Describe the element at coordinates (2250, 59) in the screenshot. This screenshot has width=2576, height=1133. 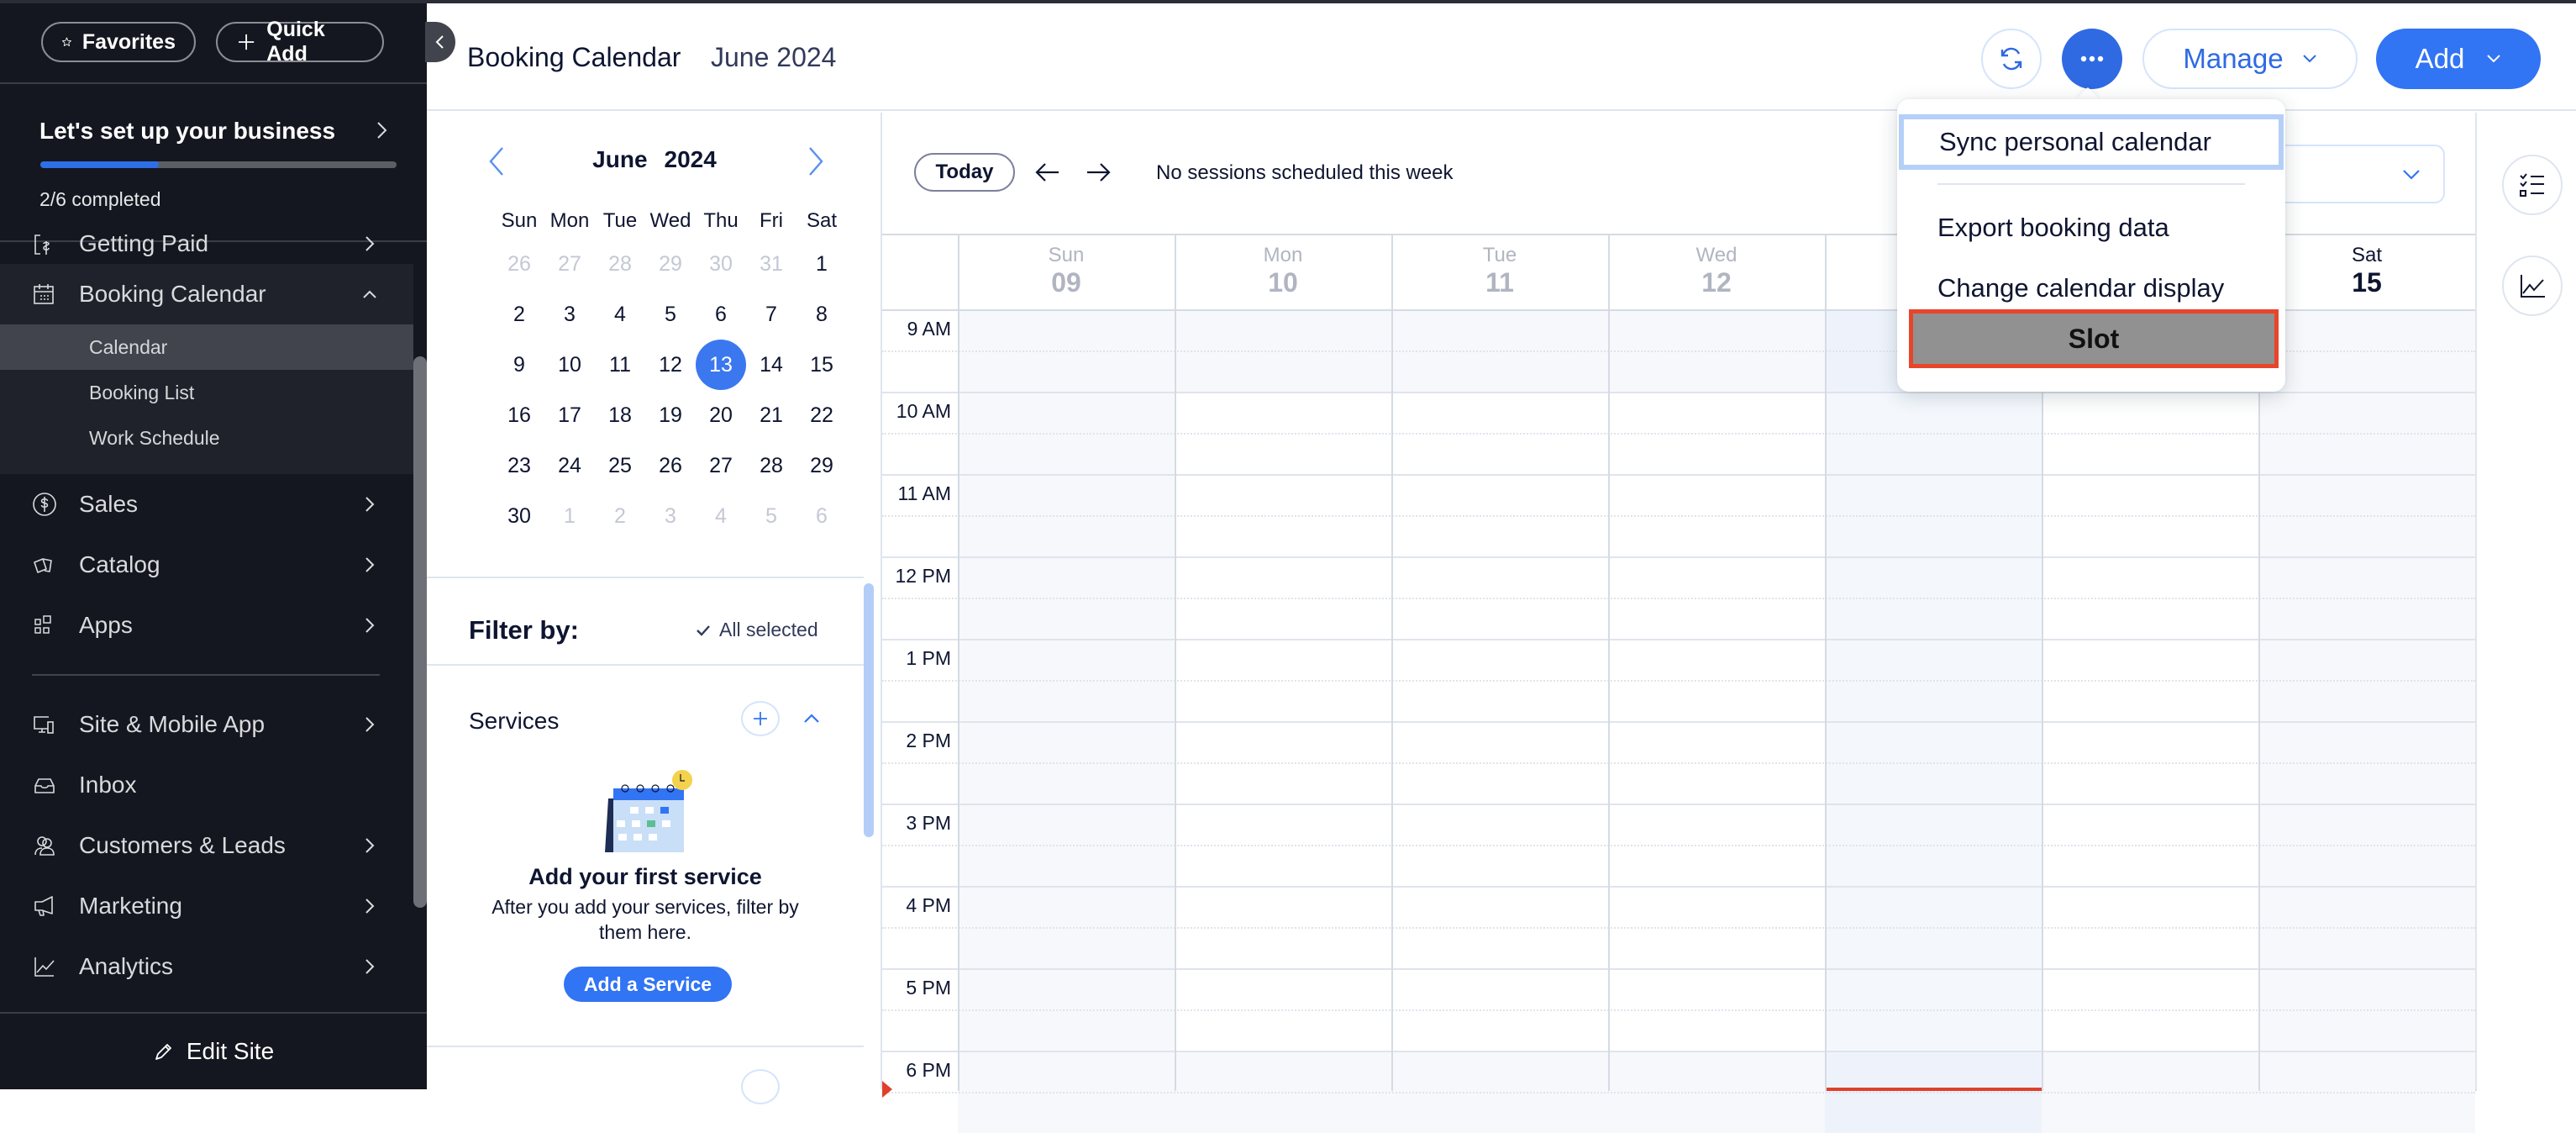
I see `manage-dropdown-button: Manage` at that location.